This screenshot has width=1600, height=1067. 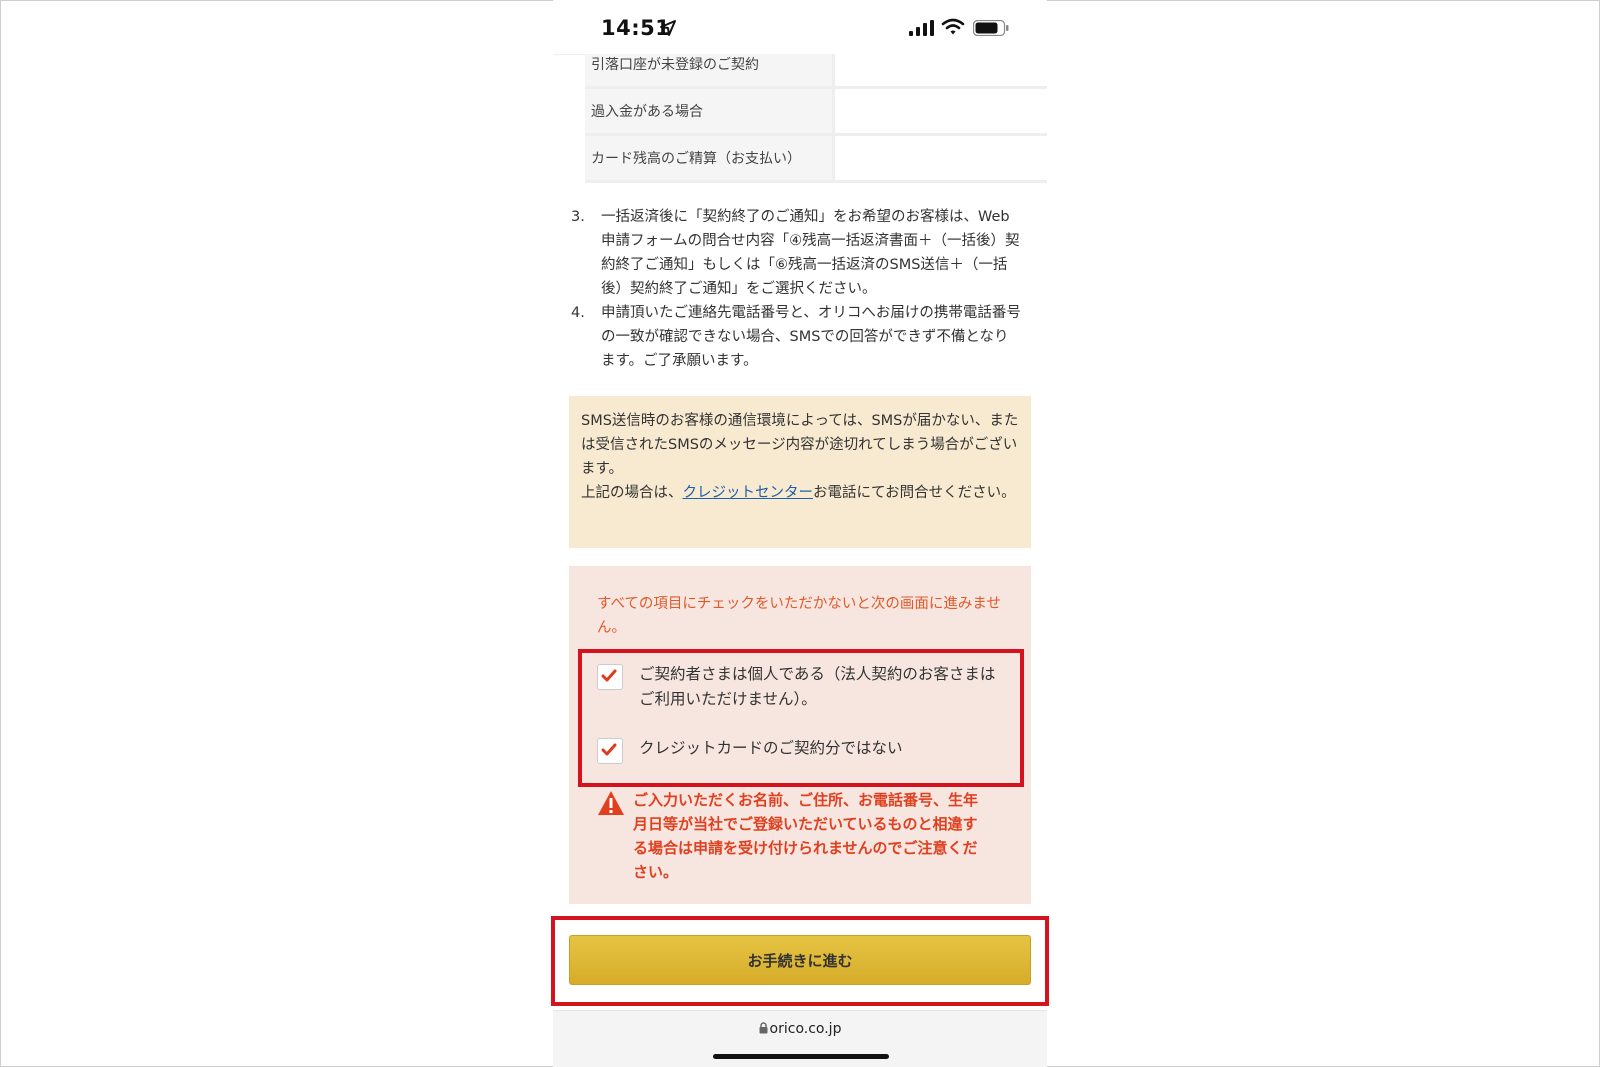 What do you see at coordinates (710, 158) in the screenshot?
I see `table-cell-label: カード残高のご精算（お支払い）` at bounding box center [710, 158].